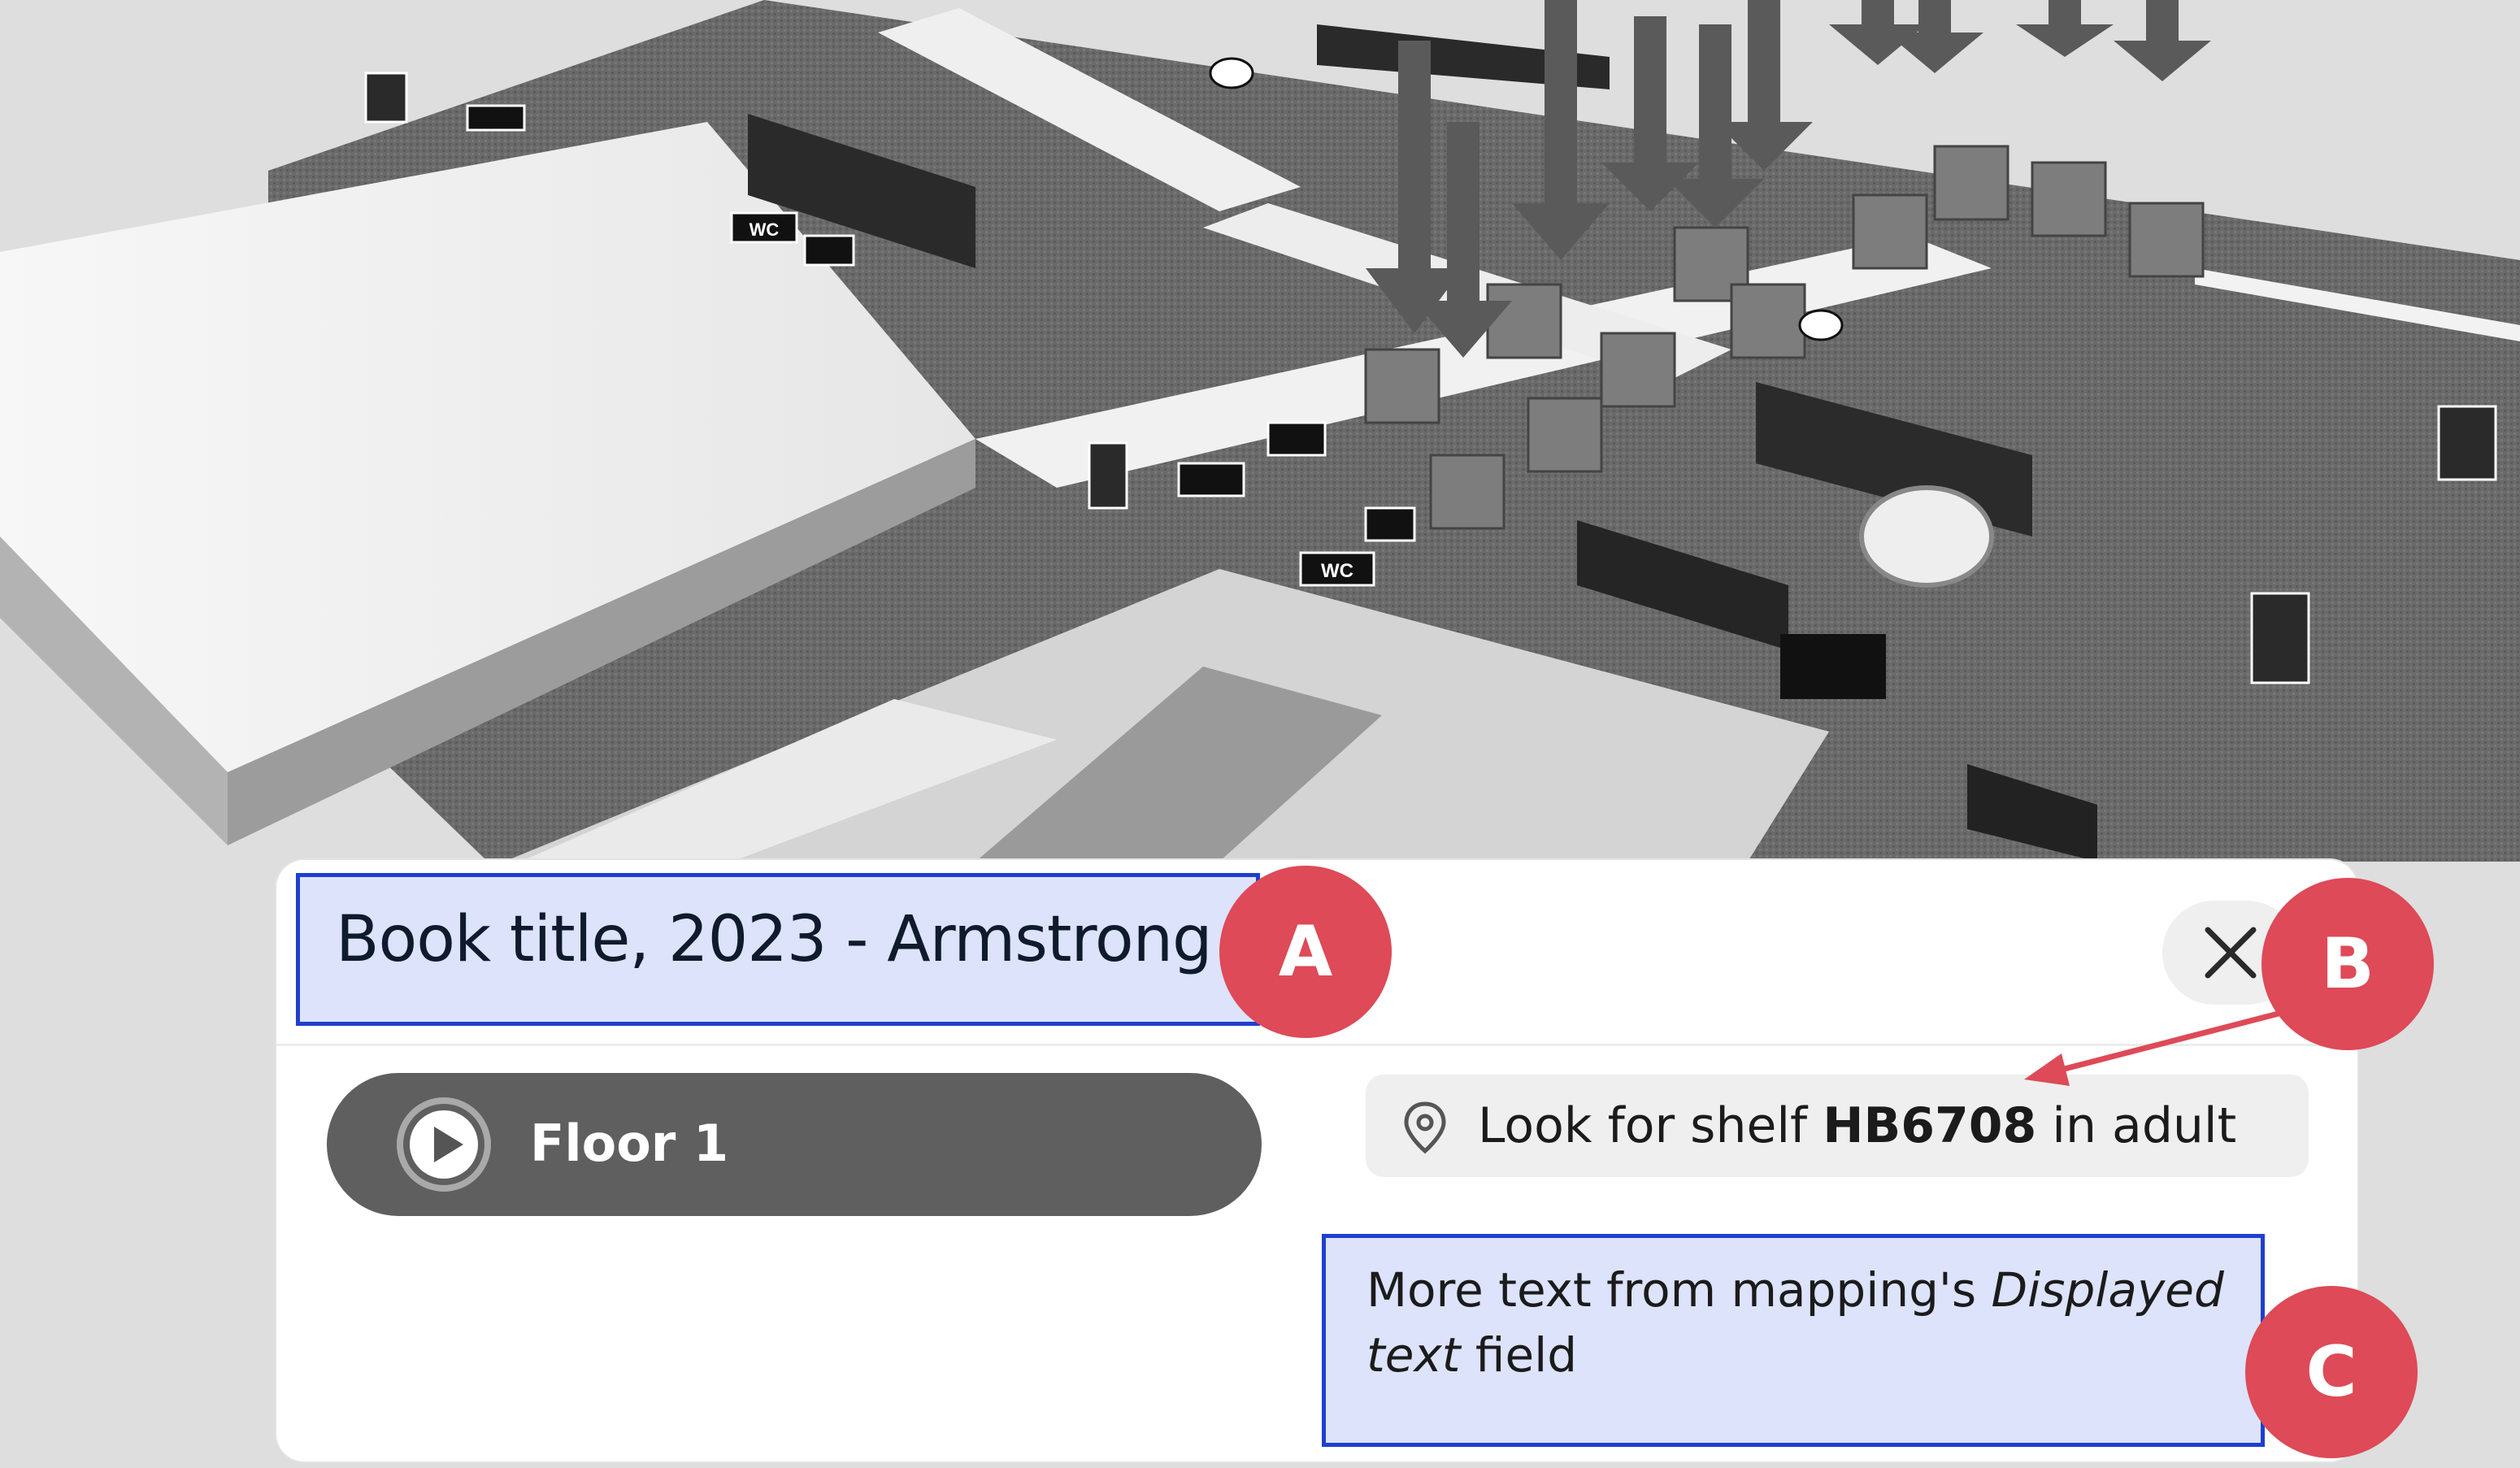 Image resolution: width=2520 pixels, height=1468 pixels. Describe the element at coordinates (1305, 952) in the screenshot. I see `annotation-badge-a: A` at that location.